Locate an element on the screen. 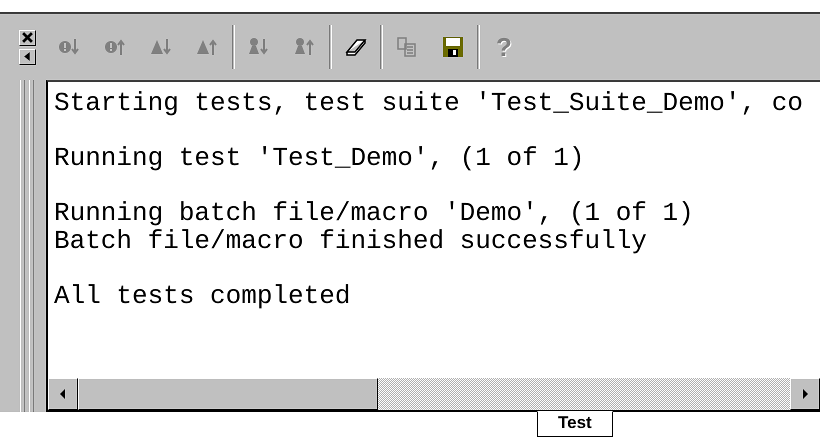 The width and height of the screenshot is (820, 437). horizontal-scrollbar is located at coordinates (434, 394).